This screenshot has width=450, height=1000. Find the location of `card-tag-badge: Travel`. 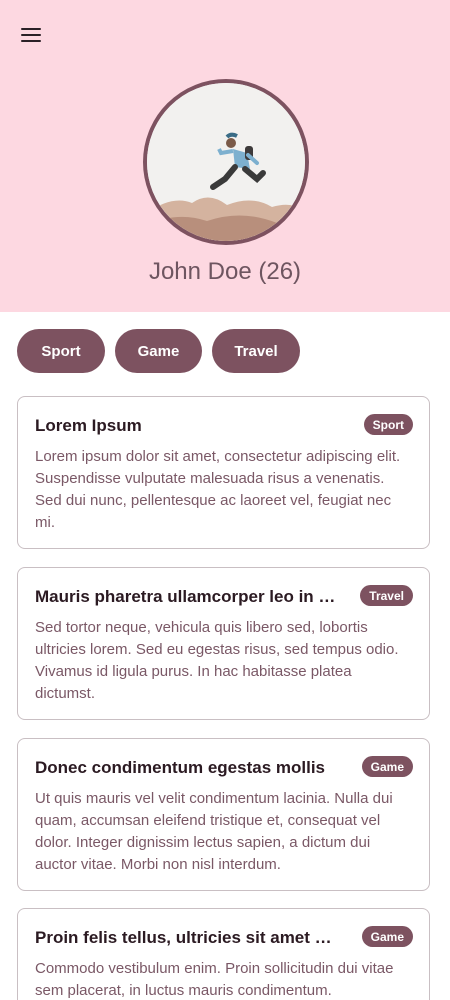

card-tag-badge: Travel is located at coordinates (386, 595).